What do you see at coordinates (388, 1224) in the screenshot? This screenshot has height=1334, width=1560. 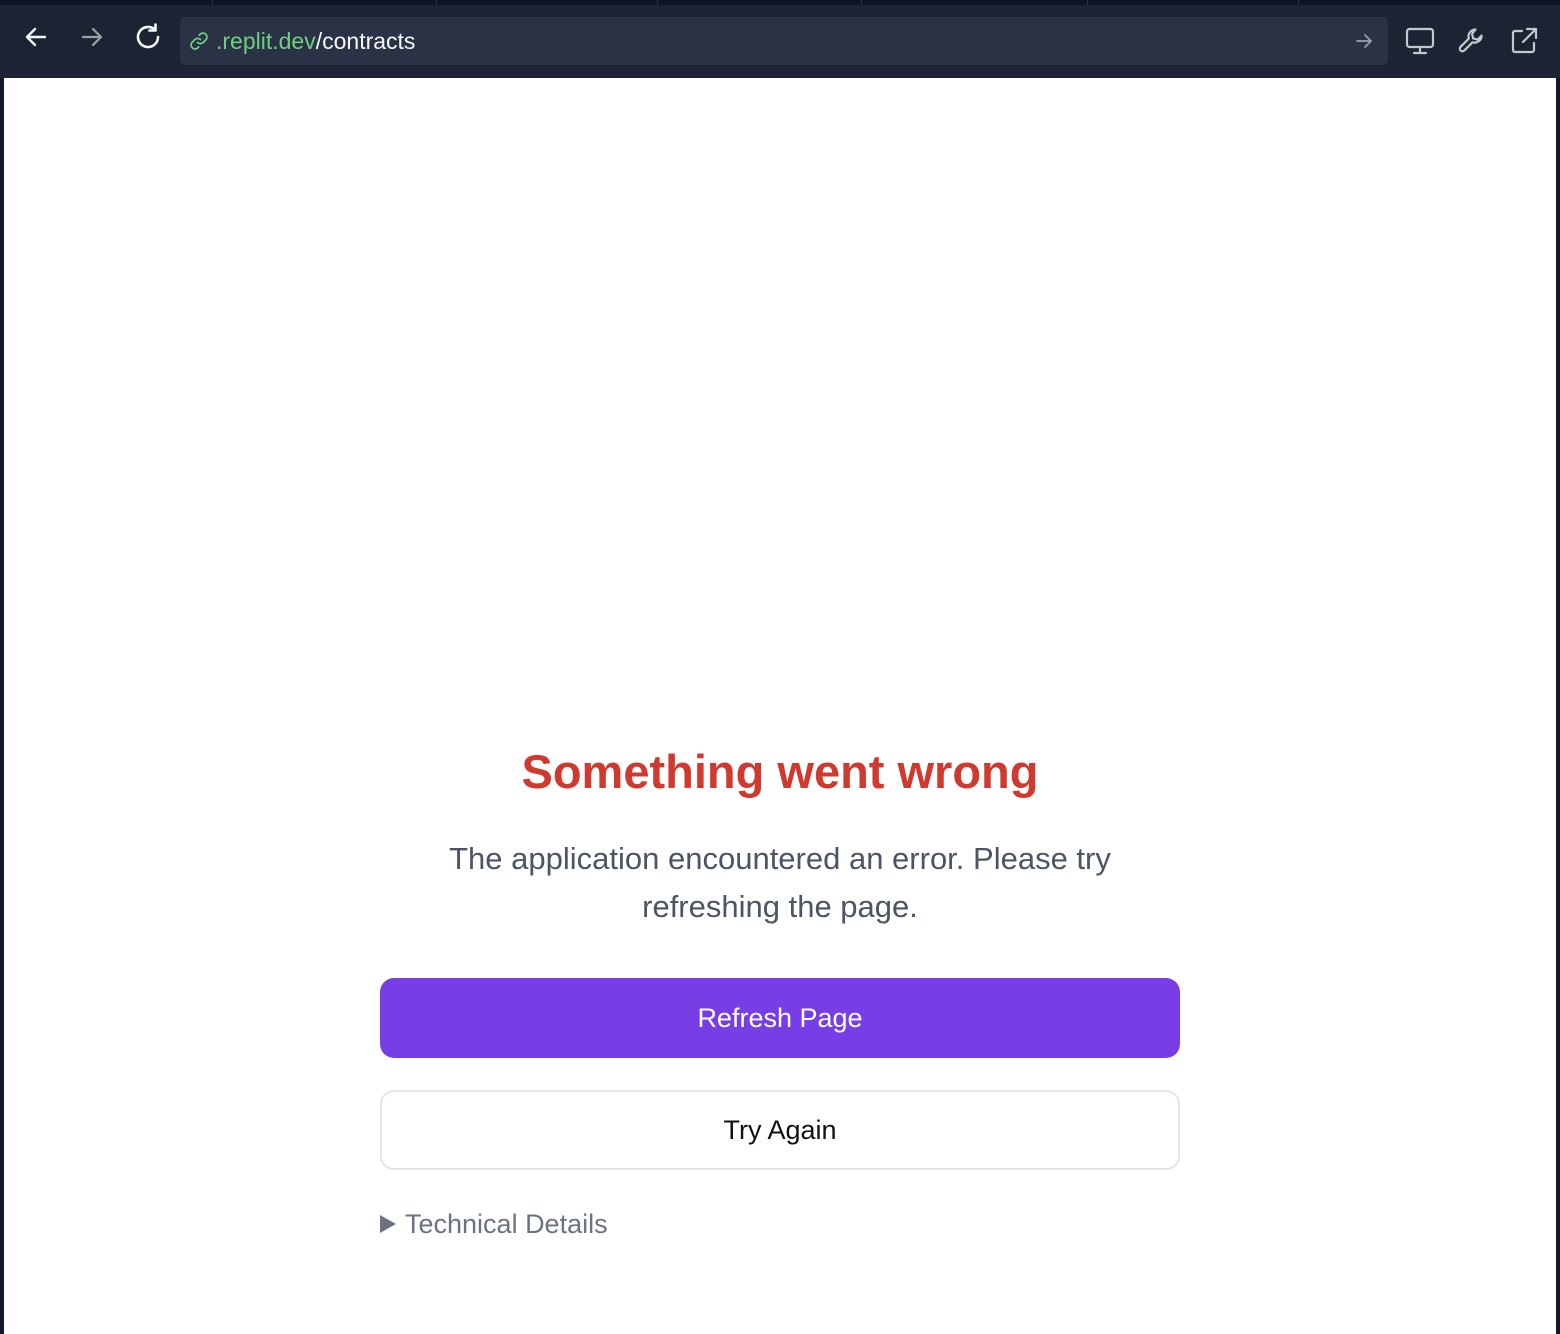 I see `disclosure-triangle-icon` at bounding box center [388, 1224].